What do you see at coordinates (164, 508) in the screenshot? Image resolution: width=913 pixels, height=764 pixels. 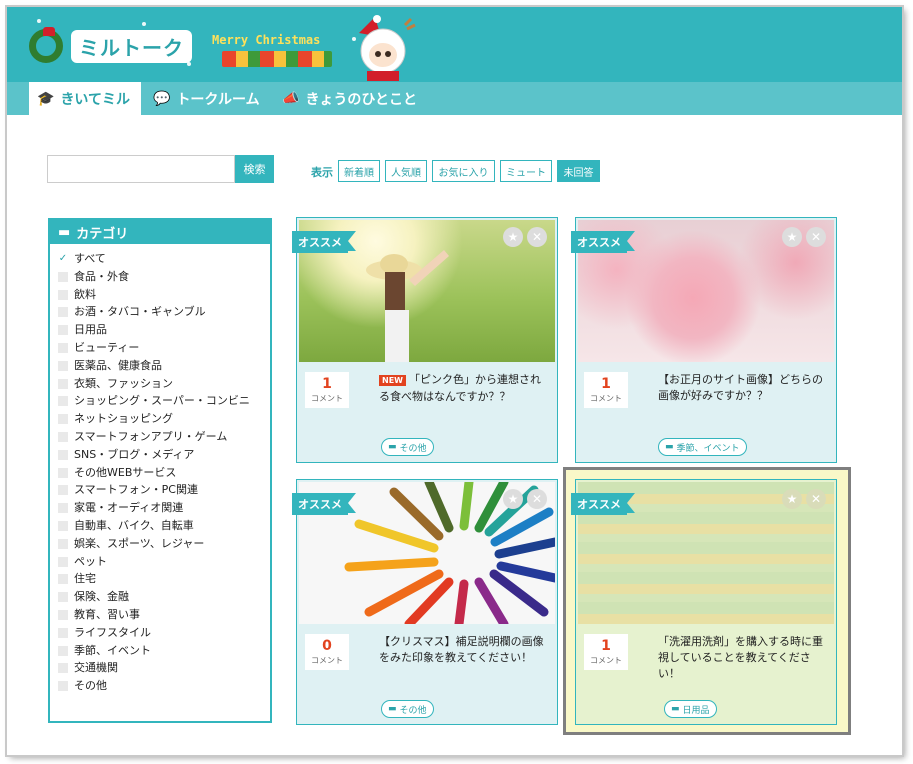 I see `category-item: 家電・オーディオ関連` at bounding box center [164, 508].